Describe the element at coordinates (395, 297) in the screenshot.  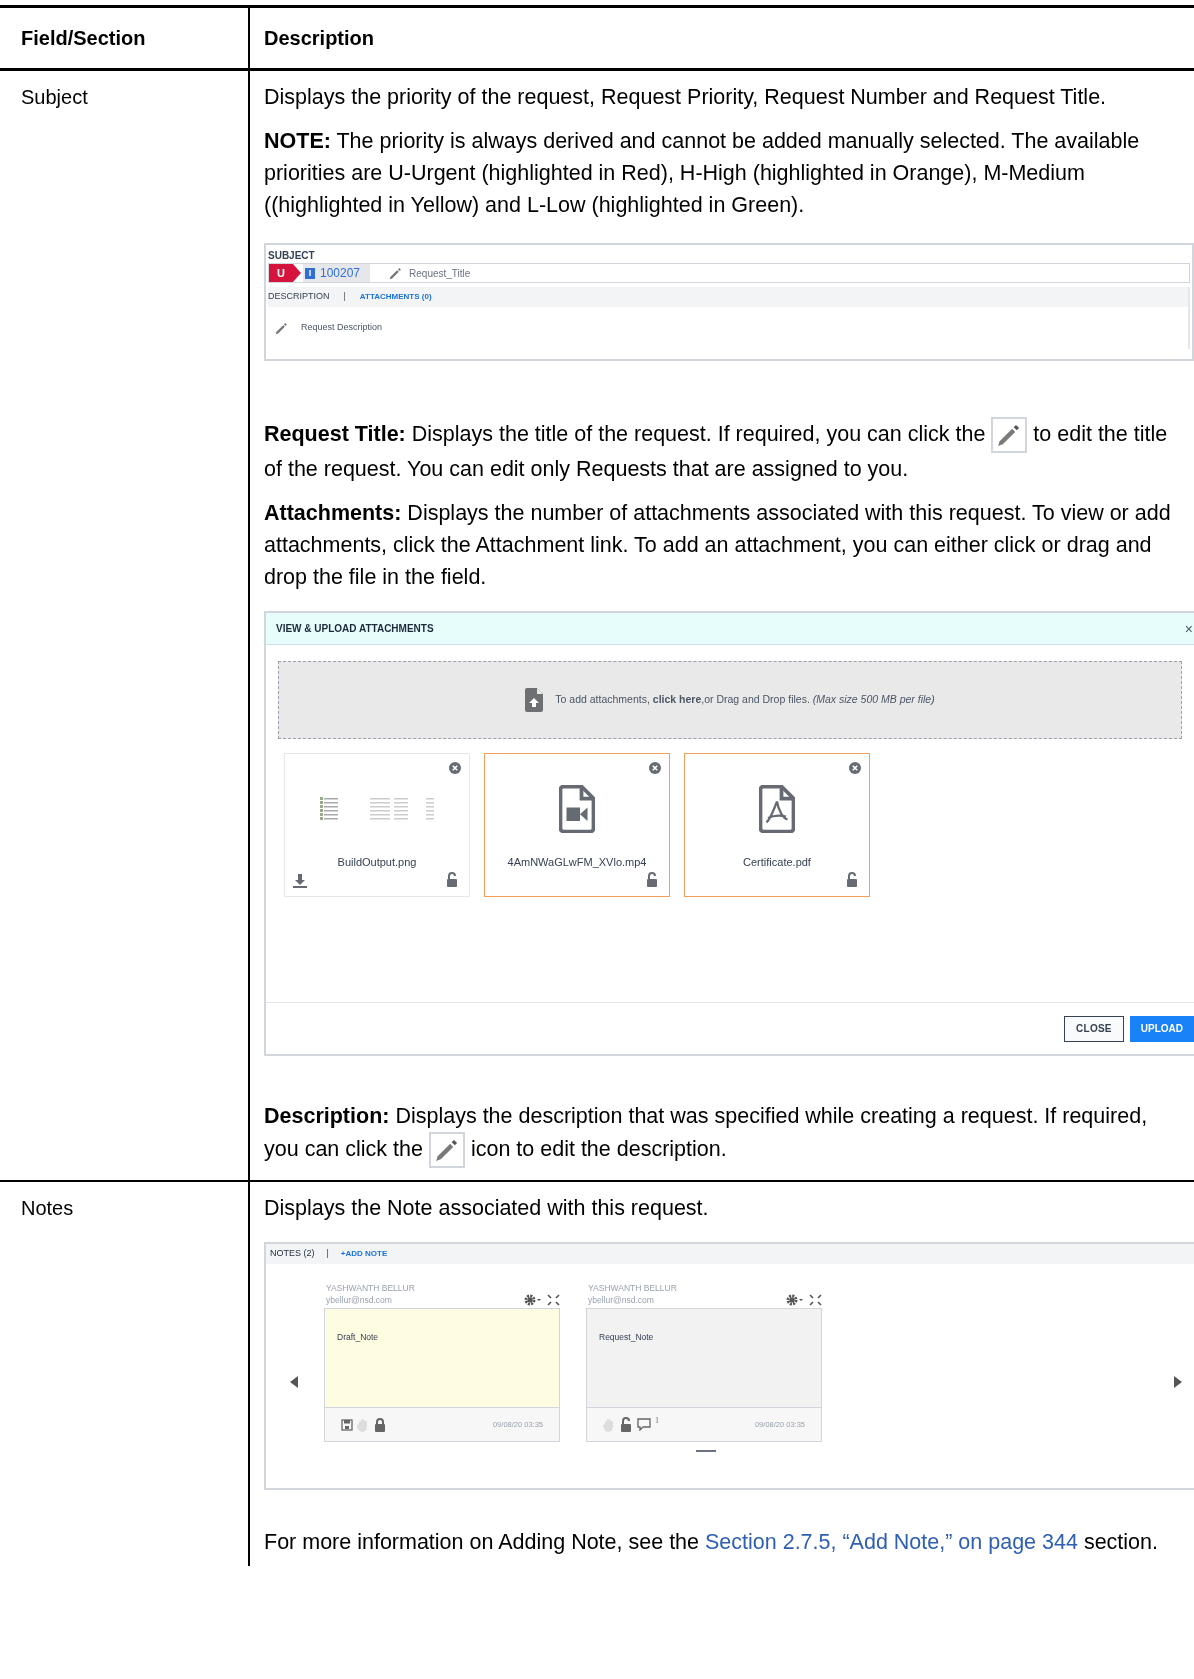
I see `tab: ATTACHMENTS (0)` at that location.